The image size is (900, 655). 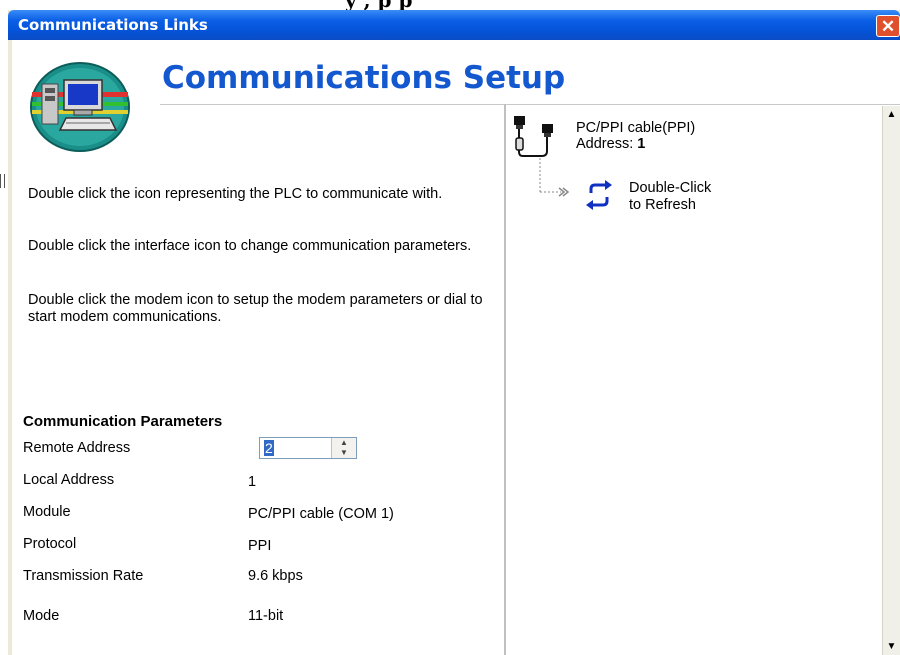 I want to click on cable-address: Address: 1, so click(x=610, y=144).